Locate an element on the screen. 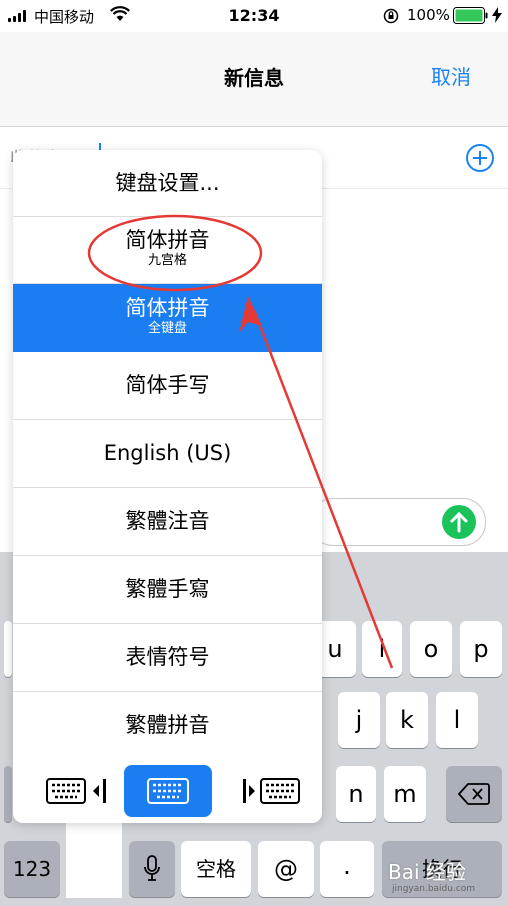 Image resolution: width=508 pixels, height=906 pixels. watermark-site: jingyan.baidu.com is located at coordinates (434, 889).